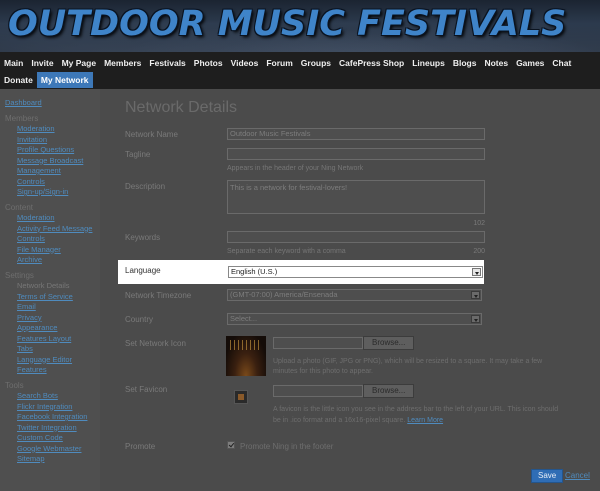 The height and width of the screenshot is (491, 600). I want to click on sidebar-item-settings-features-layout: Features Layout, so click(52, 339).